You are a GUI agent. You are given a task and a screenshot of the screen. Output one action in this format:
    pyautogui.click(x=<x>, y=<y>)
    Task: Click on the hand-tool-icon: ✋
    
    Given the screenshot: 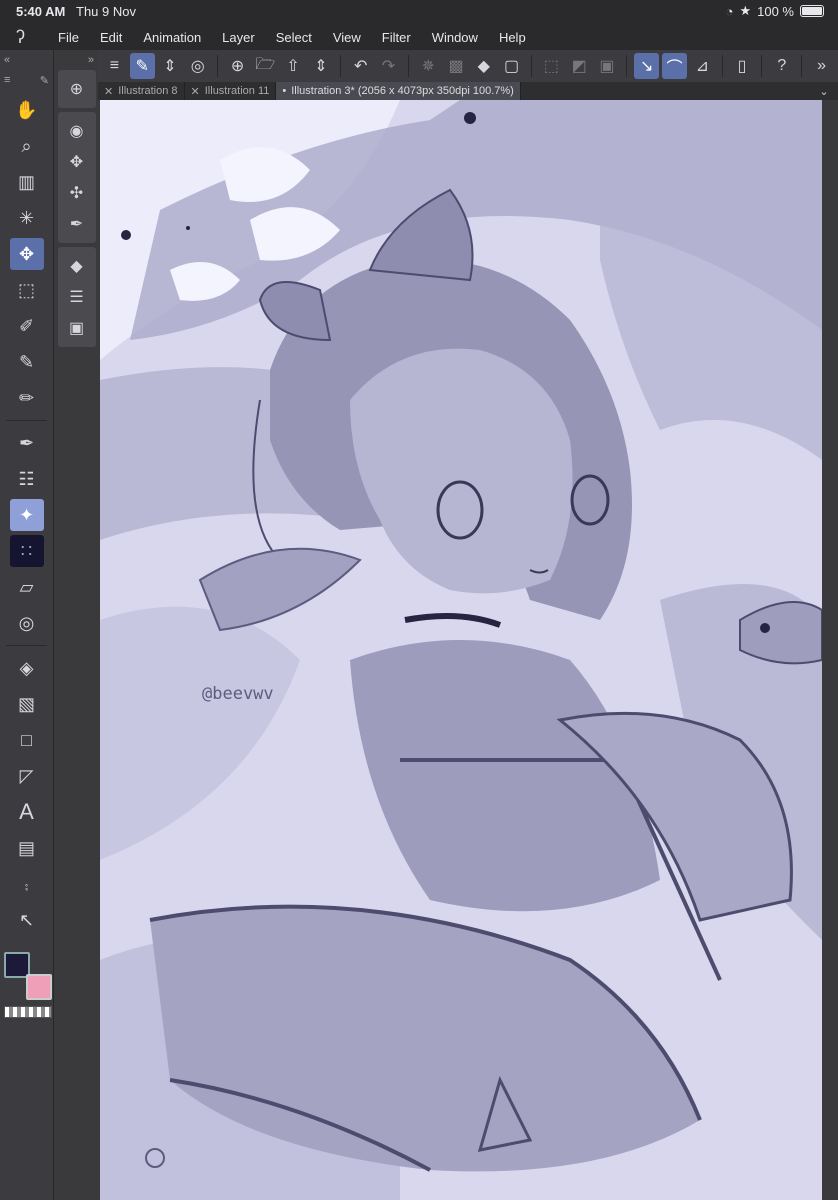 What is the action you would take?
    pyautogui.click(x=27, y=110)
    